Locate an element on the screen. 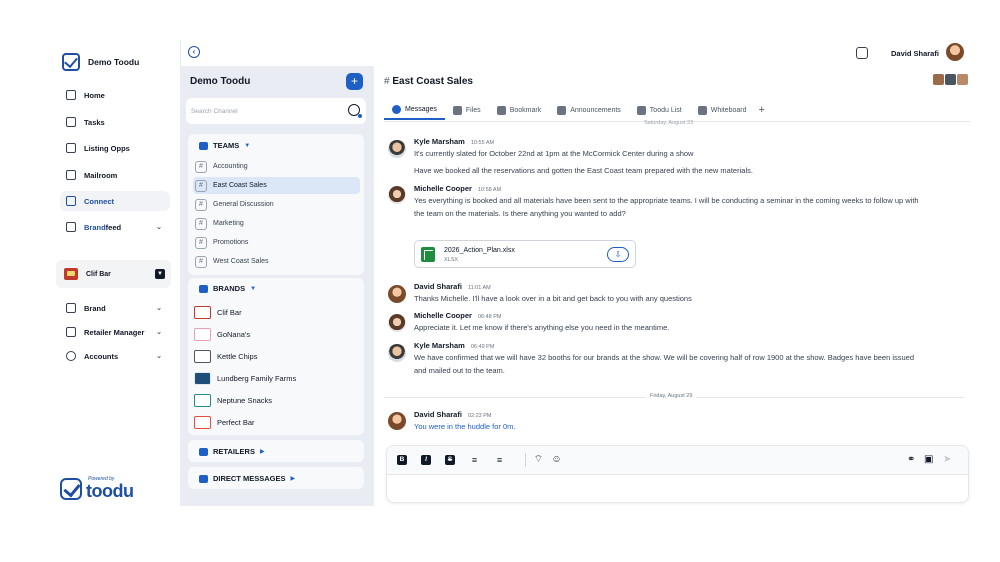 The width and height of the screenshot is (1000, 562). dm-section: DIRECT MESSAGES ▶ is located at coordinates (276, 478).